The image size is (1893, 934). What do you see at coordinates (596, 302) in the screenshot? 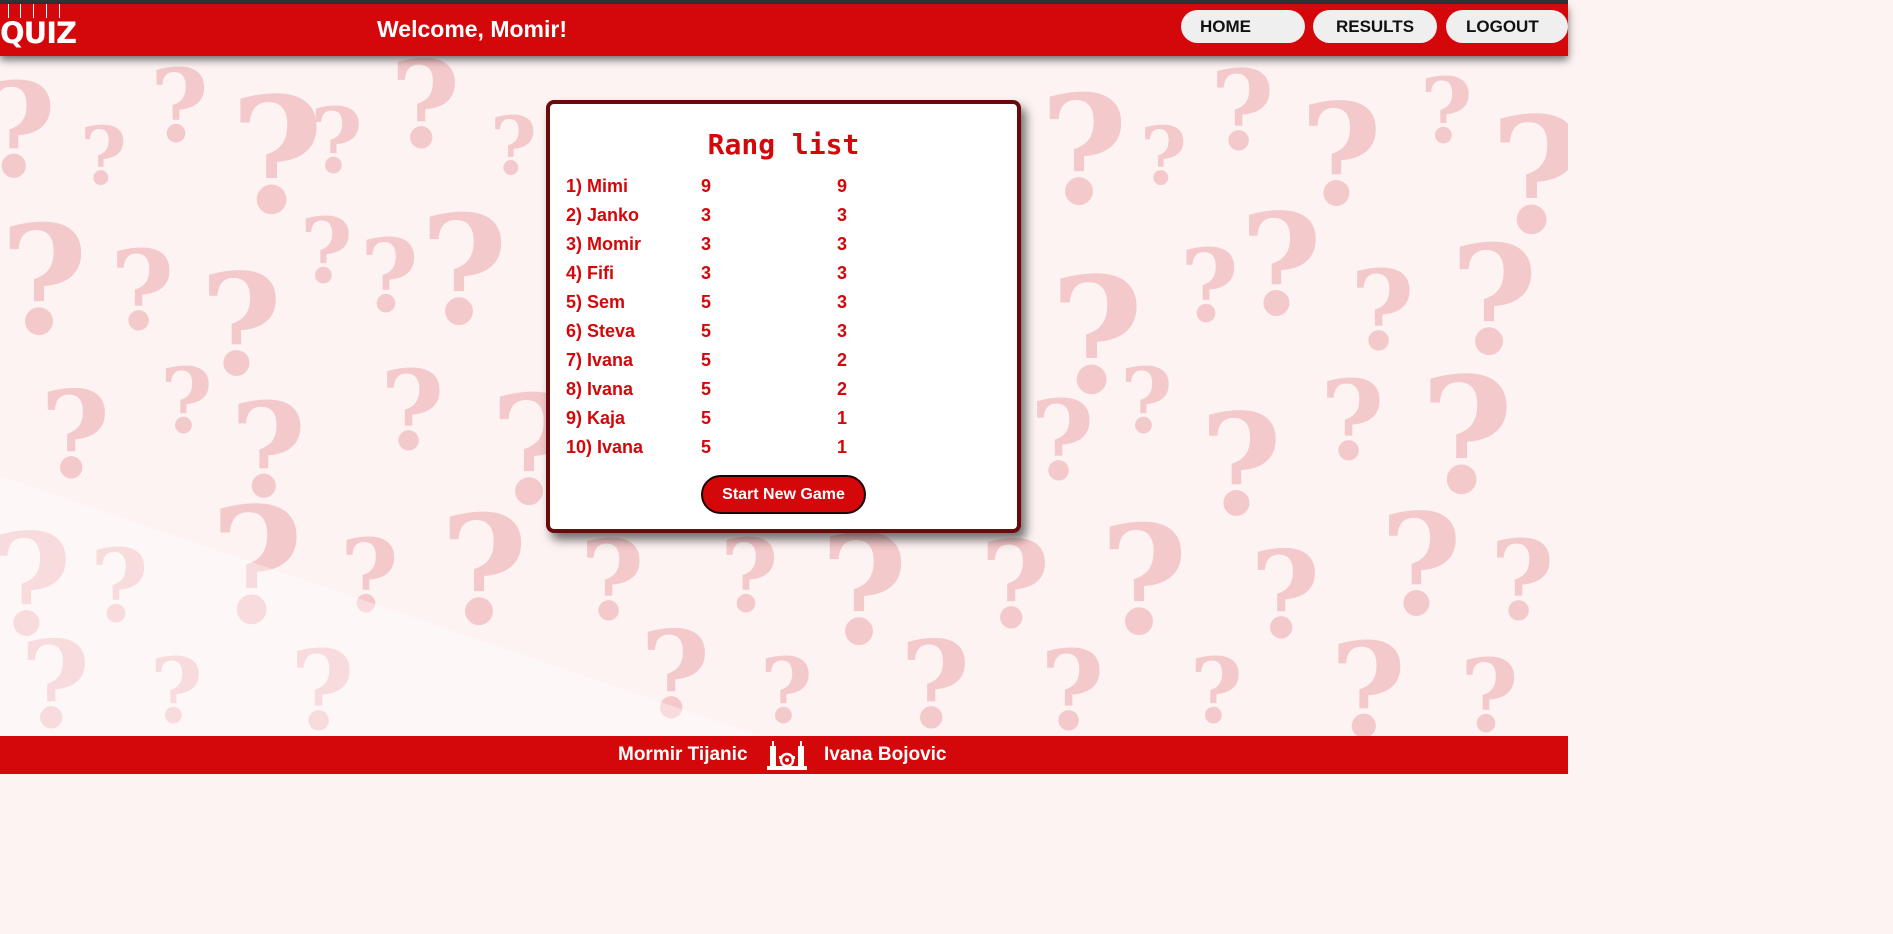
I see `player-name: 5) Sem` at bounding box center [596, 302].